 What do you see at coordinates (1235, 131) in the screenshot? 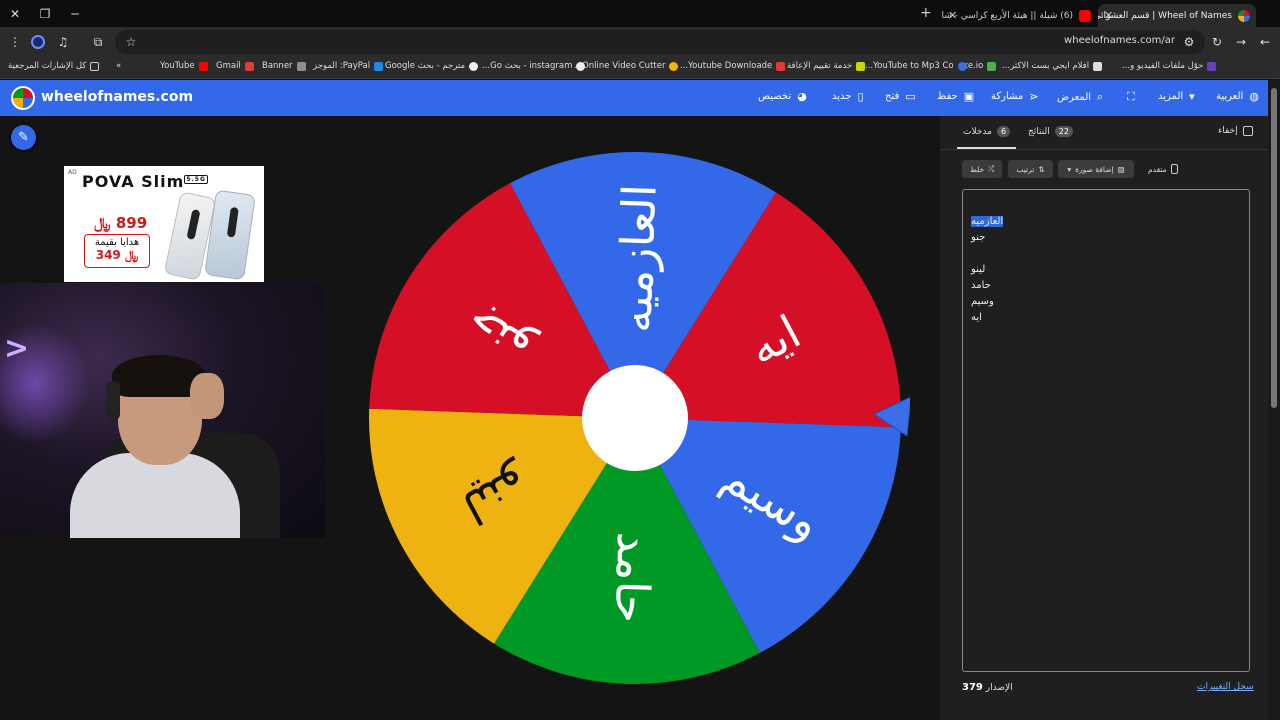
I see `hide-toggle: إخفاء` at bounding box center [1235, 131].